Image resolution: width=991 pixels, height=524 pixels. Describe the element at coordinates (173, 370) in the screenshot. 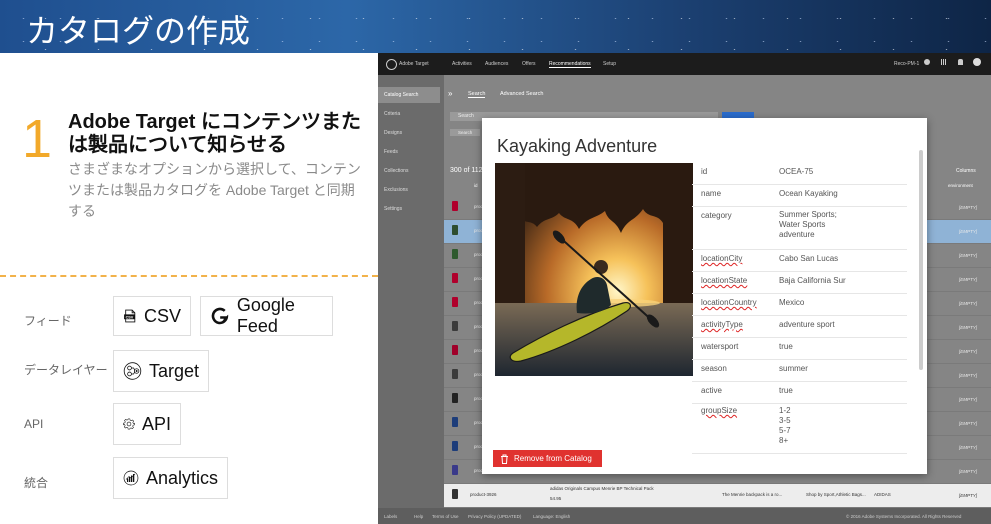

I see `target-chip-label: Target` at that location.